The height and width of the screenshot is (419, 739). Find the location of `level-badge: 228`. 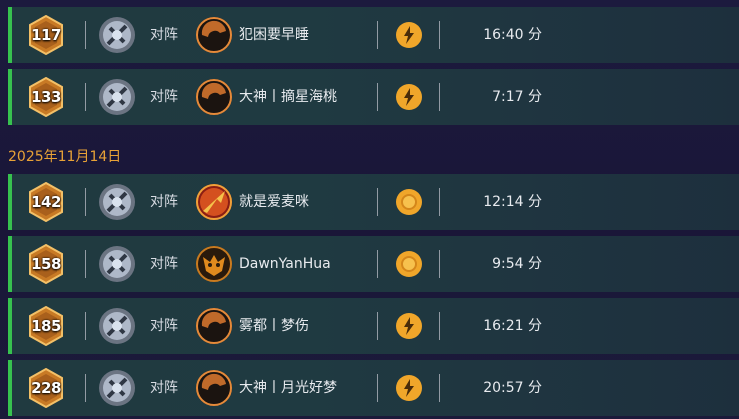

level-badge: 228 is located at coordinates (46, 388).